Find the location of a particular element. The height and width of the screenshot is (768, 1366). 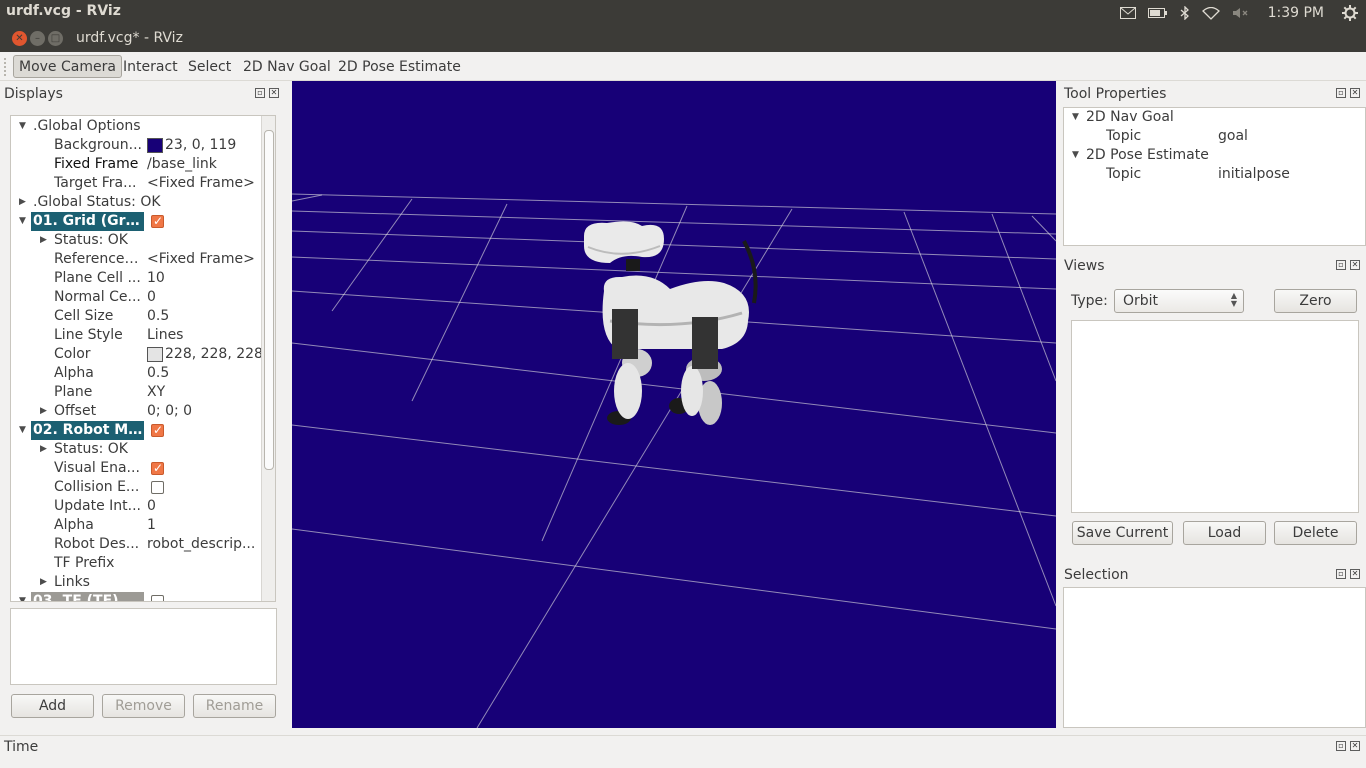

tool-row-nav-goal: ▼ 2D Nav Goal is located at coordinates (1214, 117).